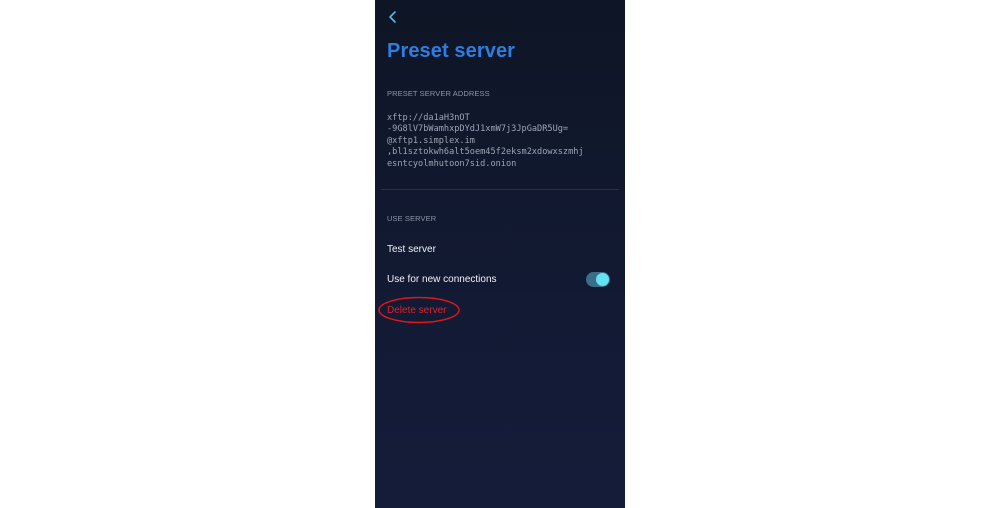  Describe the element at coordinates (416, 310) in the screenshot. I see `delete-server-button: Delete server` at that location.